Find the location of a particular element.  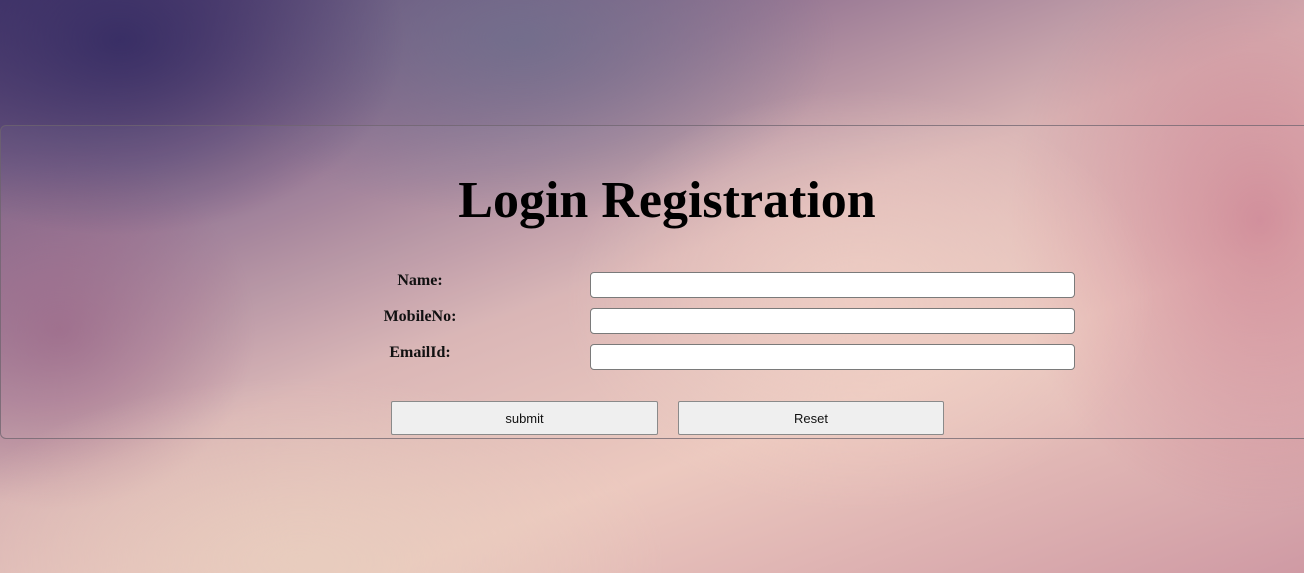

reset-button: Reset is located at coordinates (811, 418).